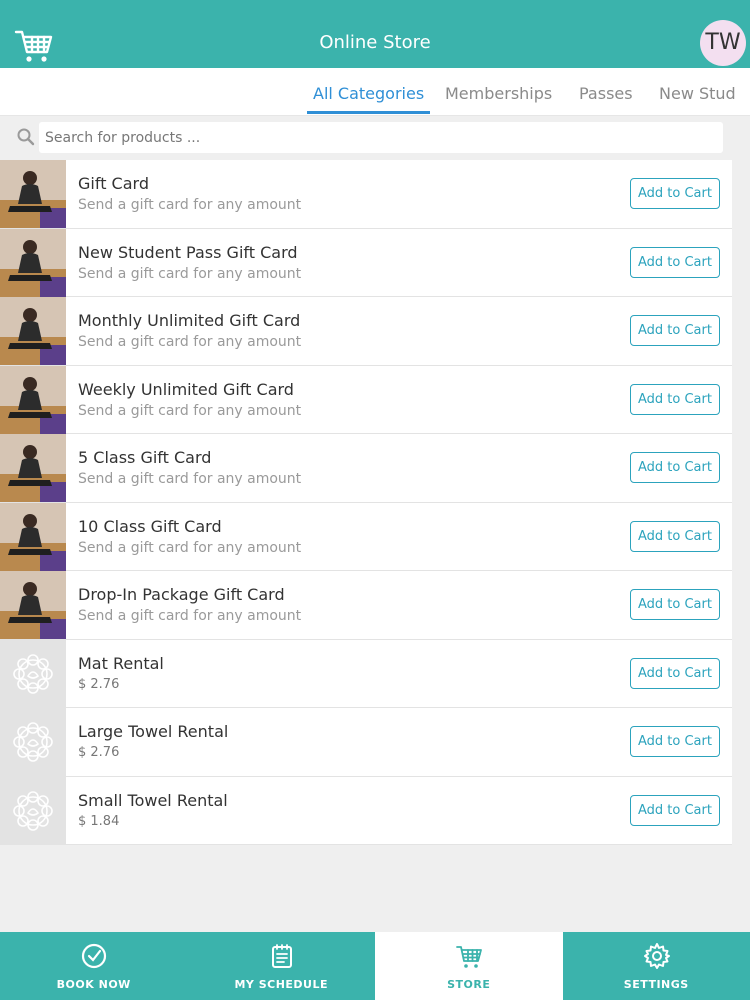 This screenshot has width=750, height=1000. What do you see at coordinates (723, 43) in the screenshot?
I see `avatar: TW` at bounding box center [723, 43].